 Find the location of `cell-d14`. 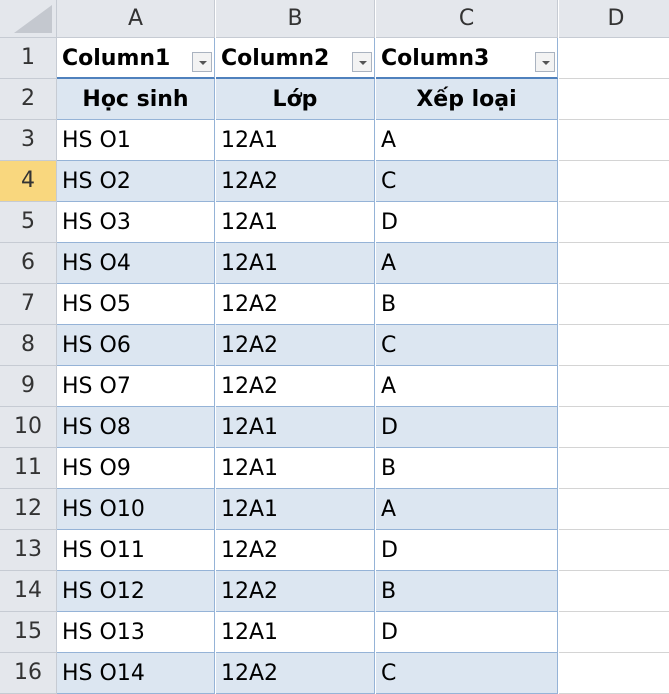

cell-d14 is located at coordinates (614, 591).